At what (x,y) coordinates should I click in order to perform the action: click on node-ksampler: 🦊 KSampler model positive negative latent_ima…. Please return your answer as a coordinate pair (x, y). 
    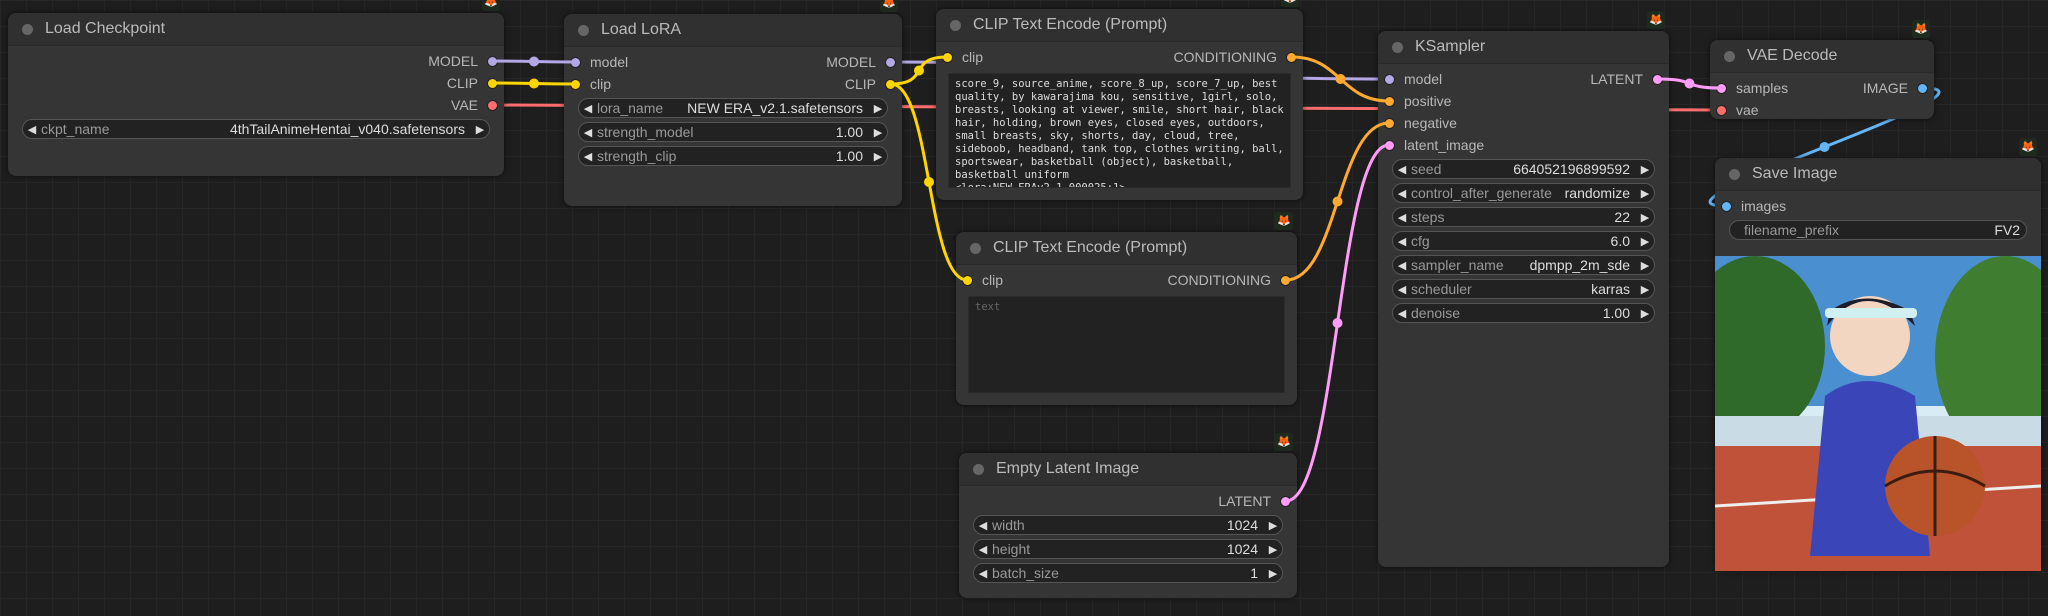
    Looking at the image, I should click on (1523, 289).